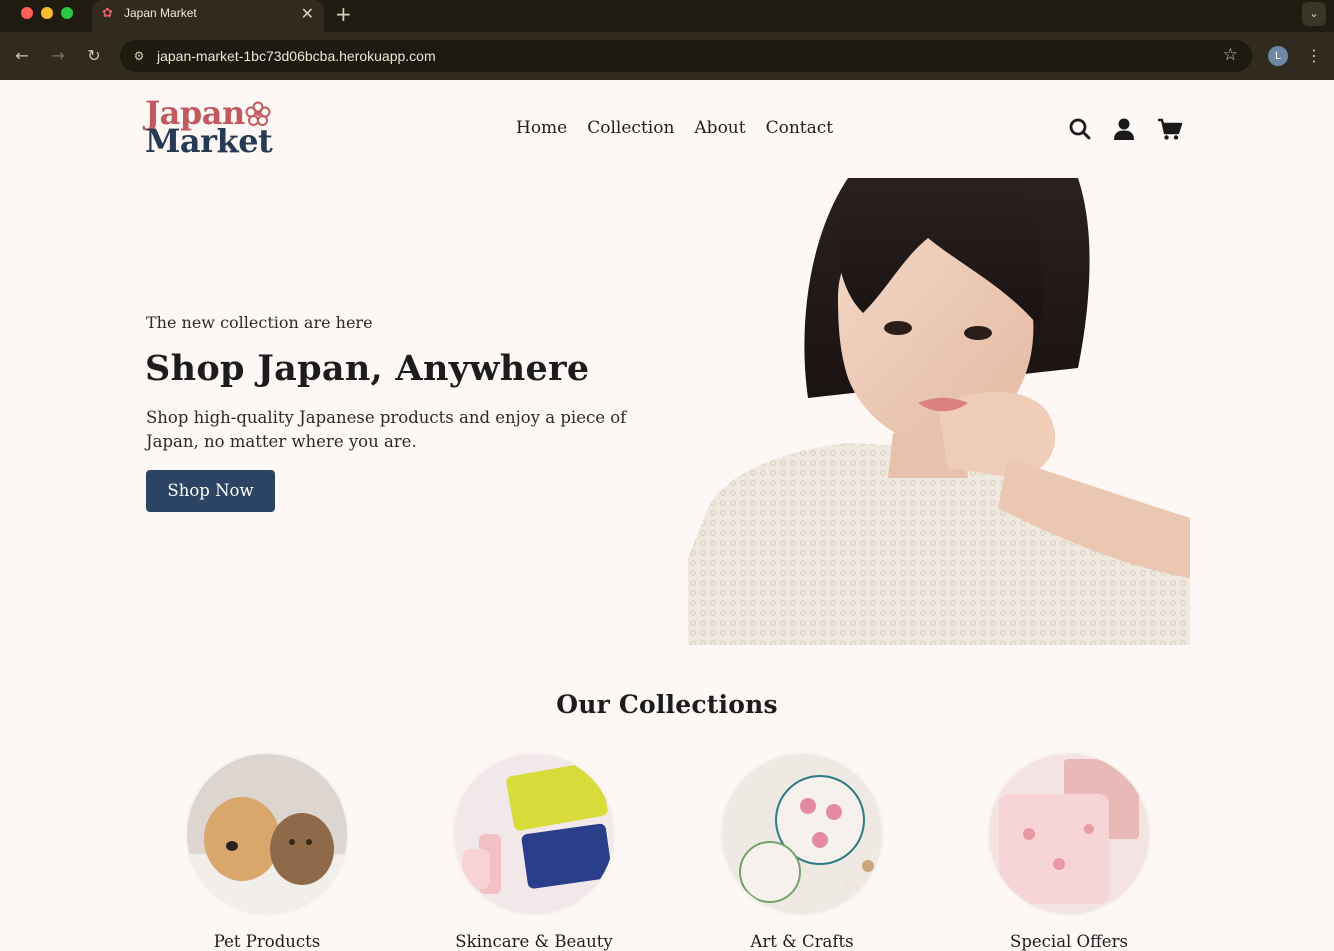  I want to click on site-logo: Japan Market, so click(210, 128).